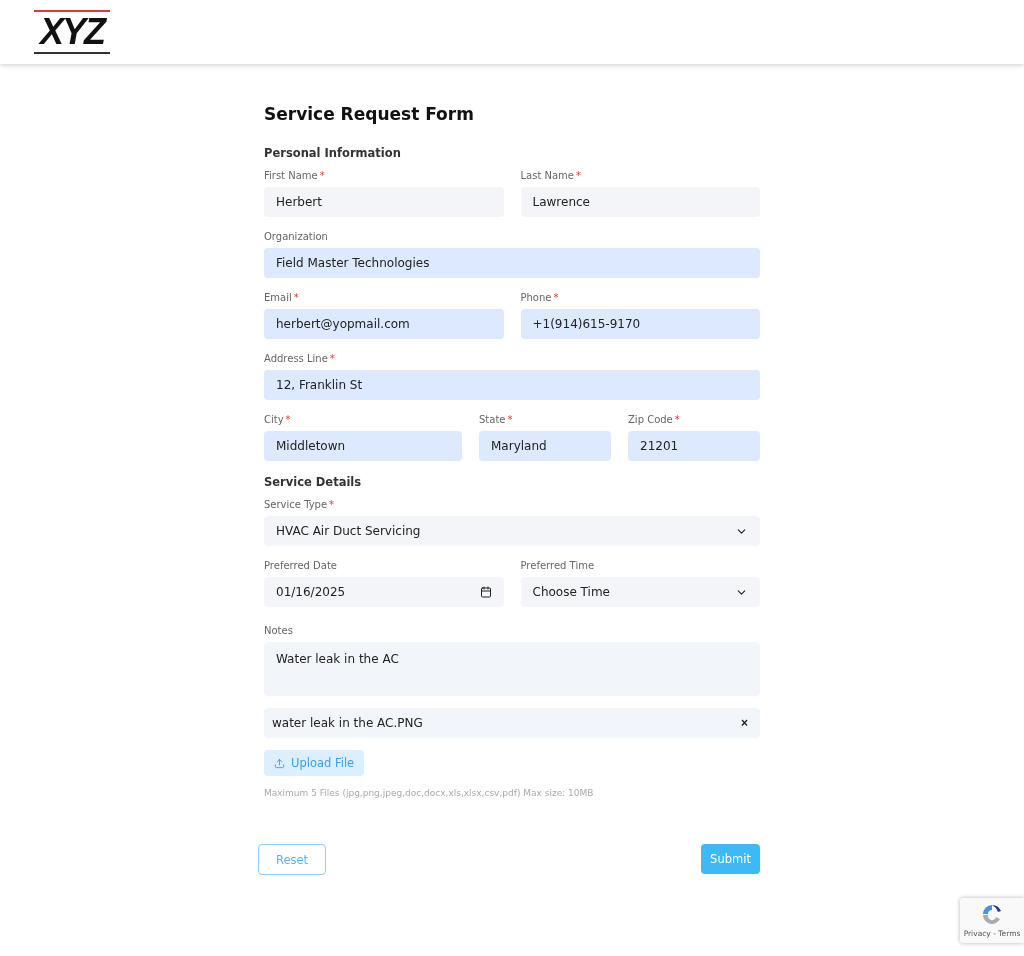 The height and width of the screenshot is (956, 1024). What do you see at coordinates (512, 669) in the screenshot?
I see `notes-field: Water leak in the AC` at bounding box center [512, 669].